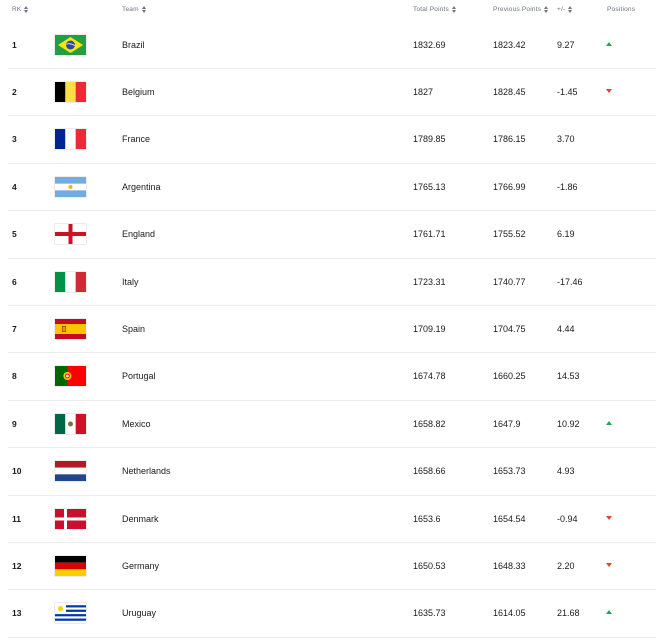 The width and height of the screenshot is (660, 641). I want to click on rank-value: 11, so click(16, 518).